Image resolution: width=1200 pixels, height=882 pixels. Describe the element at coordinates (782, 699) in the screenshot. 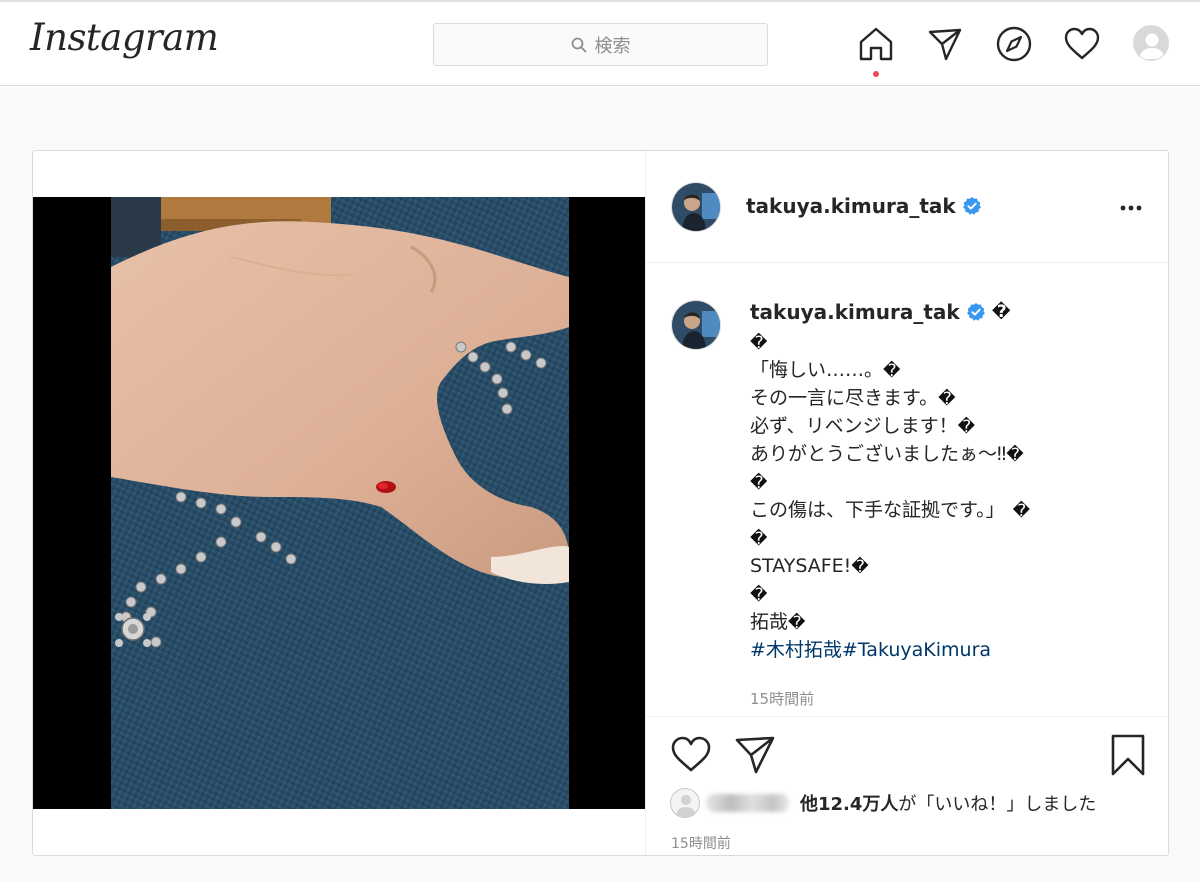

I see `caption-timestamp: 15時間前` at that location.